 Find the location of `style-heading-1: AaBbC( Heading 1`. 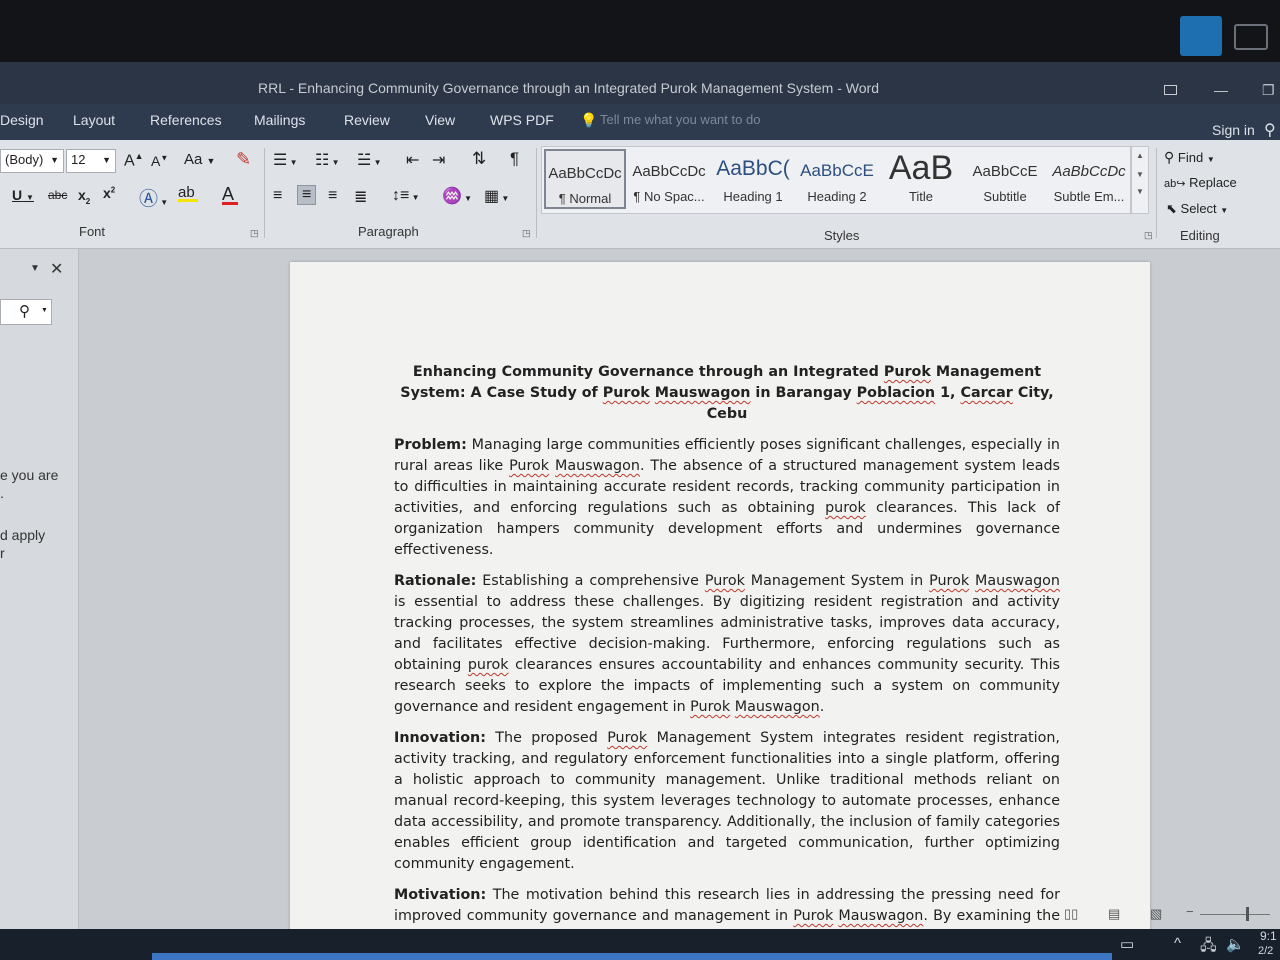

style-heading-1: AaBbC( Heading 1 is located at coordinates (753, 179).